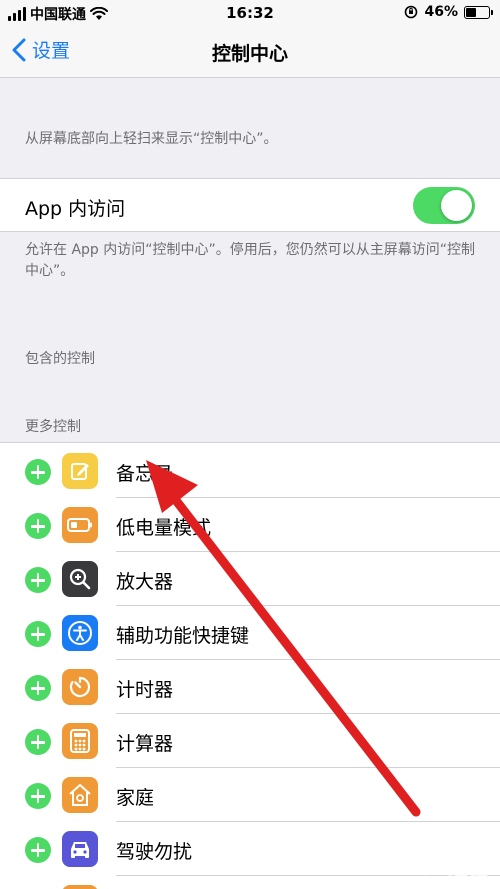  Describe the element at coordinates (154, 852) in the screenshot. I see `control-label: 驾驶勿扰` at that location.